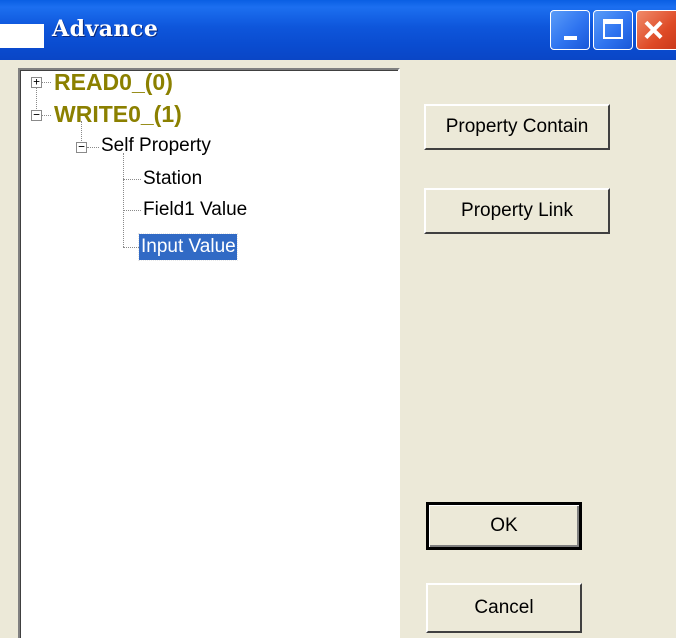 Image resolution: width=676 pixels, height=638 pixels. I want to click on tree-connector-read0, so click(46, 82).